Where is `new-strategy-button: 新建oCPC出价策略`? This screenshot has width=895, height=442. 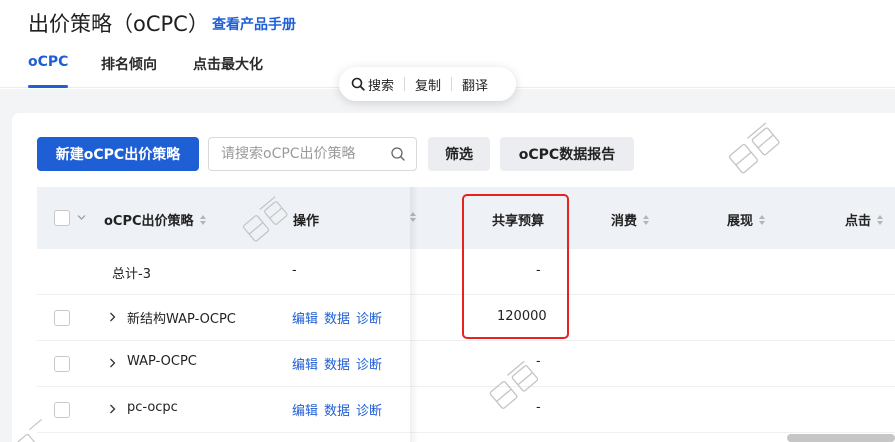
new-strategy-button: 新建oCPC出价策略 is located at coordinates (118, 154).